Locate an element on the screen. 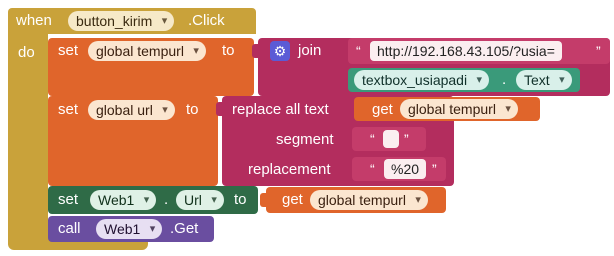 This screenshot has width=614, height=256. replacement-label: replacement is located at coordinates (289, 169).